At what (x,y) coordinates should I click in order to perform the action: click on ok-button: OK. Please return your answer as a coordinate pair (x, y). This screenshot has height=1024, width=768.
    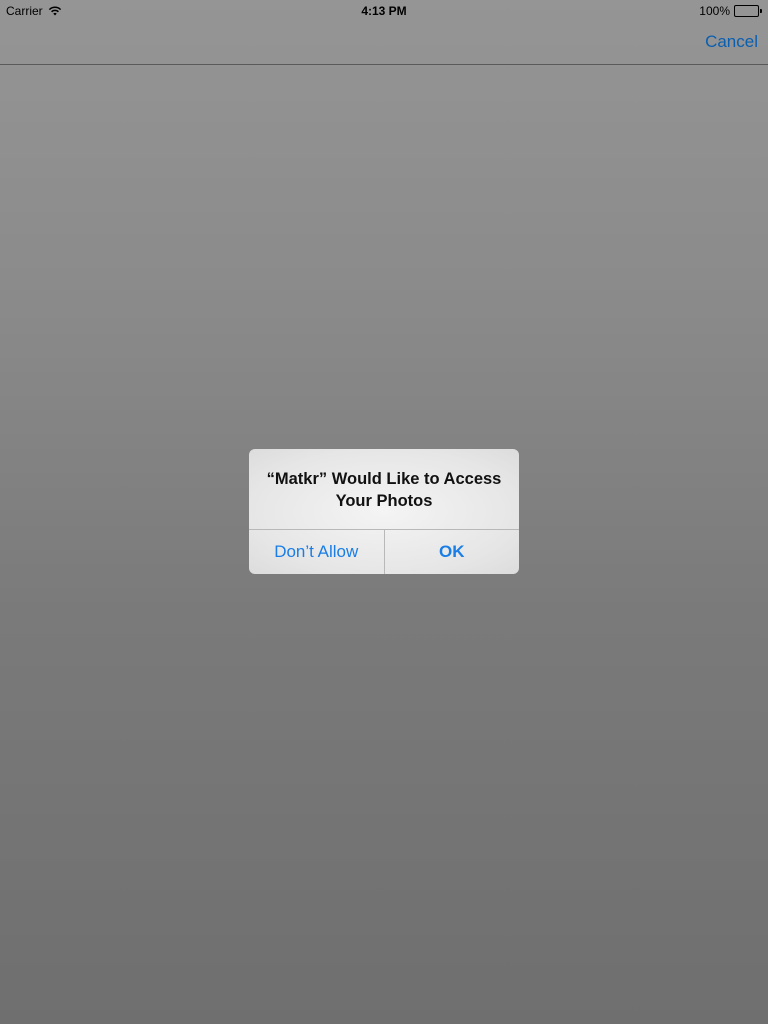
    Looking at the image, I should click on (452, 552).